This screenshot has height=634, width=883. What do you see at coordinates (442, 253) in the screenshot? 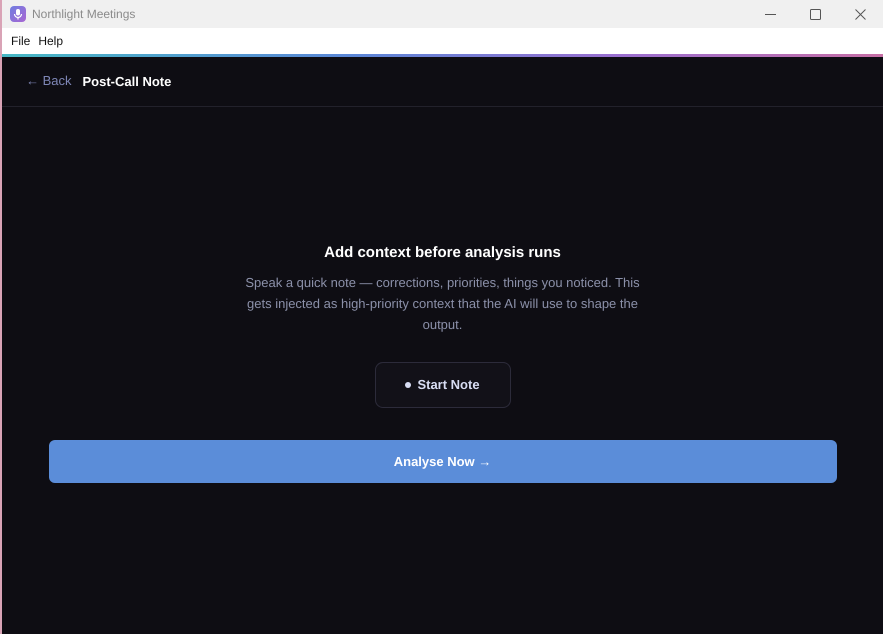
I see `prompt-heading: Add context before analysis runs` at bounding box center [442, 253].